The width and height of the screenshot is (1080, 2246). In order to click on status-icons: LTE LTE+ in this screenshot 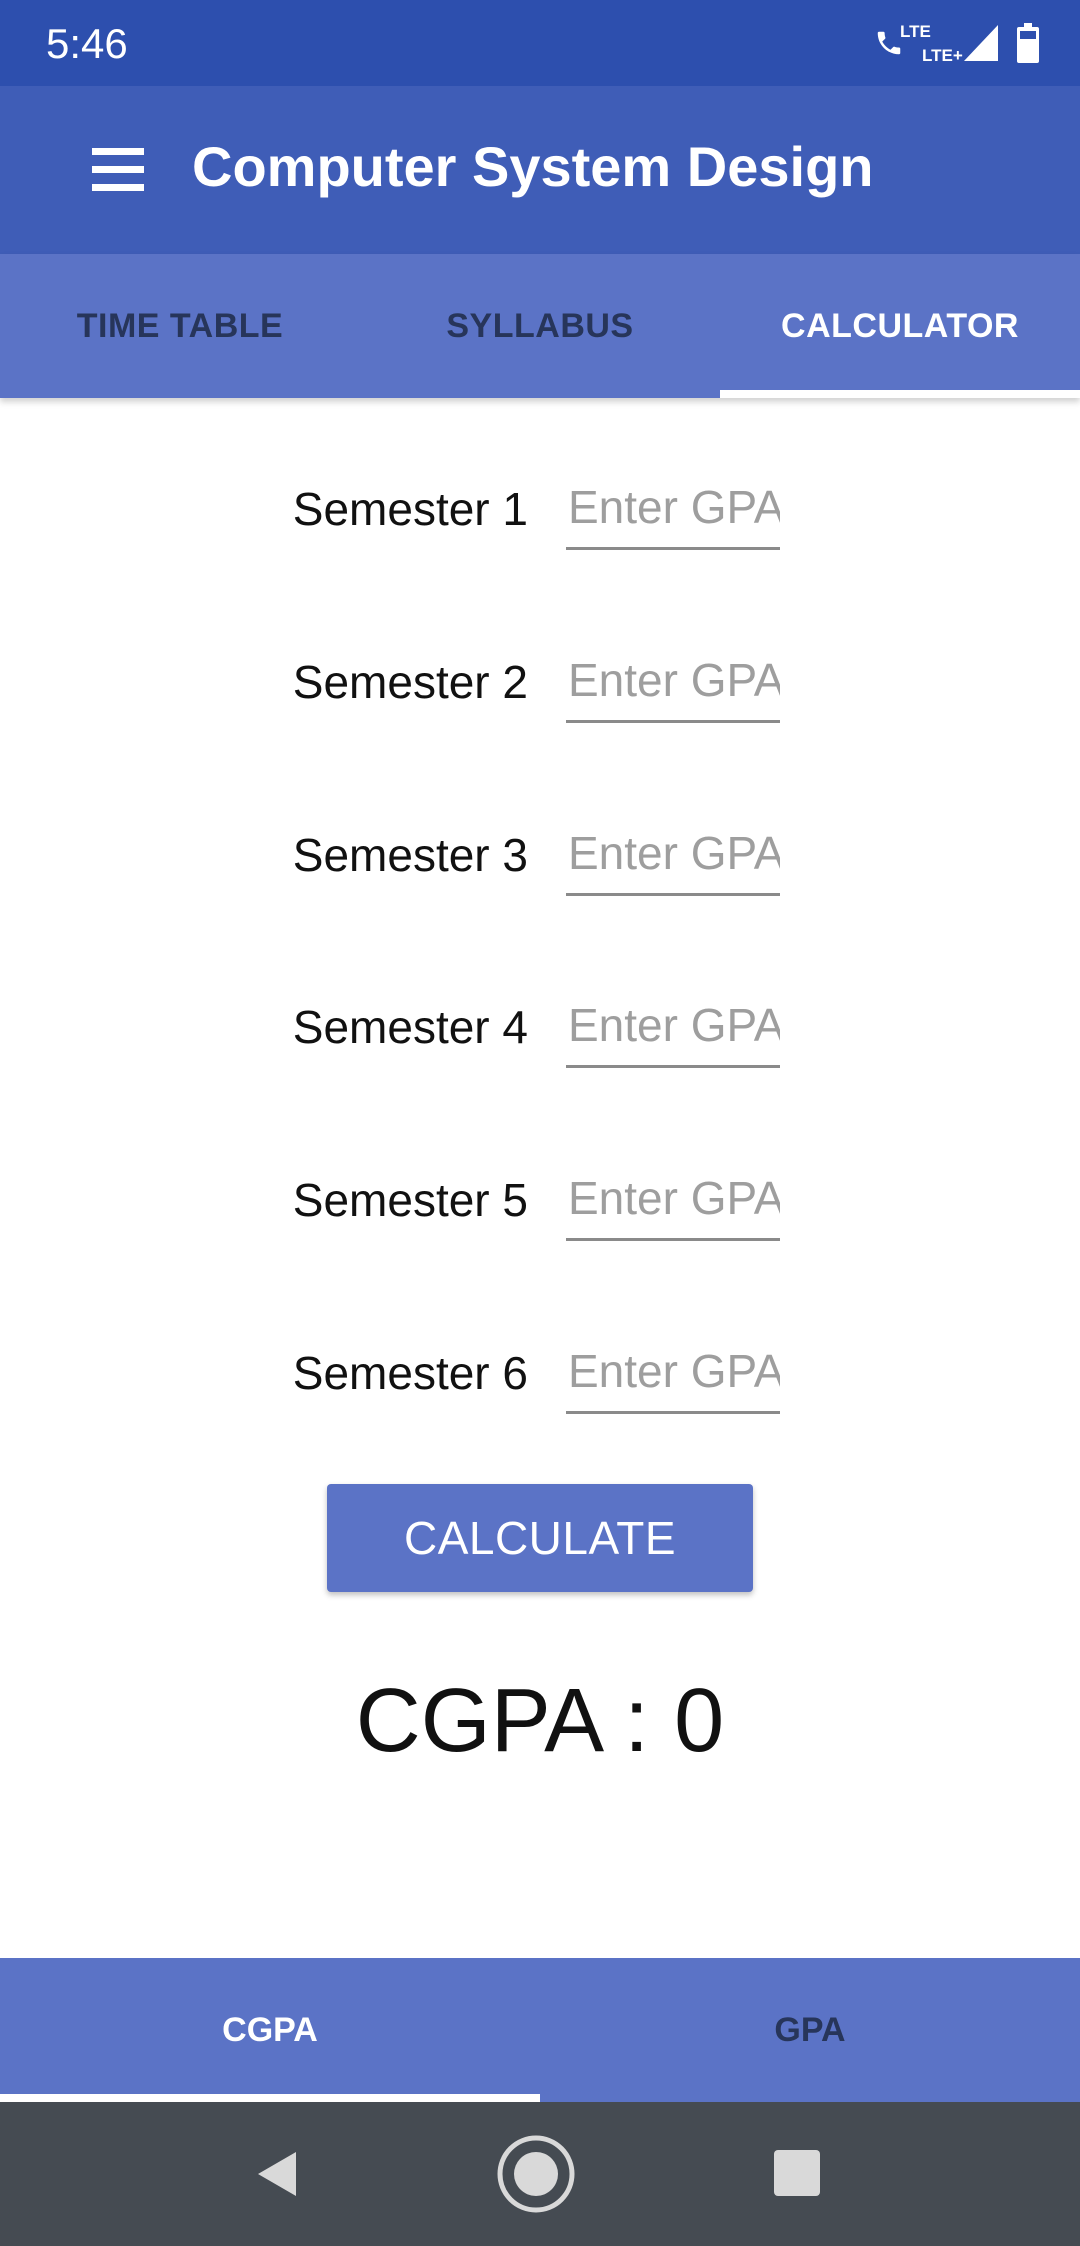, I will do `click(957, 43)`.